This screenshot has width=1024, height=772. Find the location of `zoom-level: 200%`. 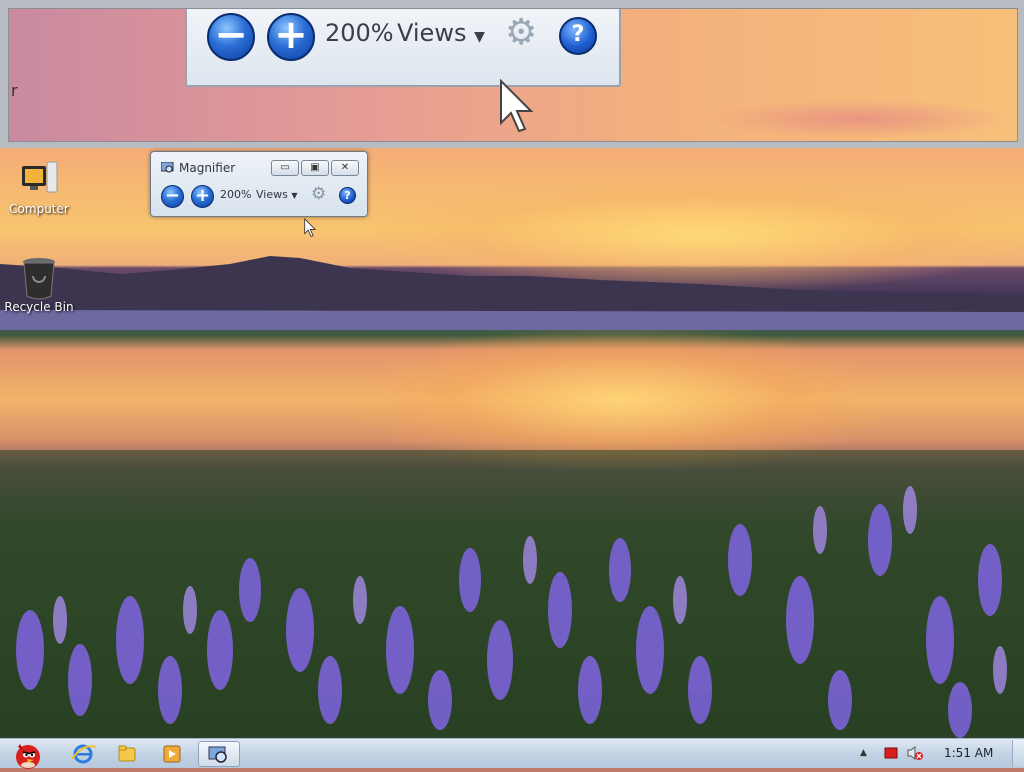

zoom-level: 200% is located at coordinates (236, 194).